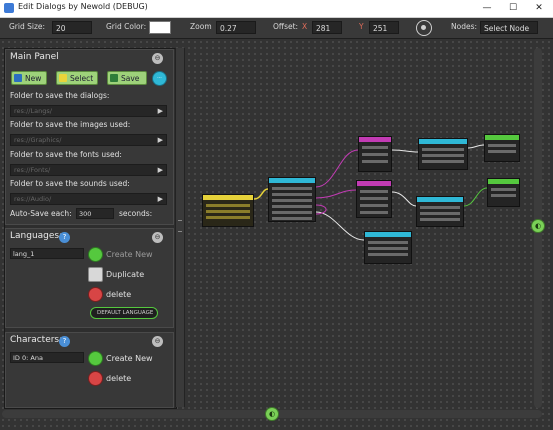  Describe the element at coordinates (124, 313) in the screenshot. I see `default-language-button: DEFAULT LANGUAGE` at that location.